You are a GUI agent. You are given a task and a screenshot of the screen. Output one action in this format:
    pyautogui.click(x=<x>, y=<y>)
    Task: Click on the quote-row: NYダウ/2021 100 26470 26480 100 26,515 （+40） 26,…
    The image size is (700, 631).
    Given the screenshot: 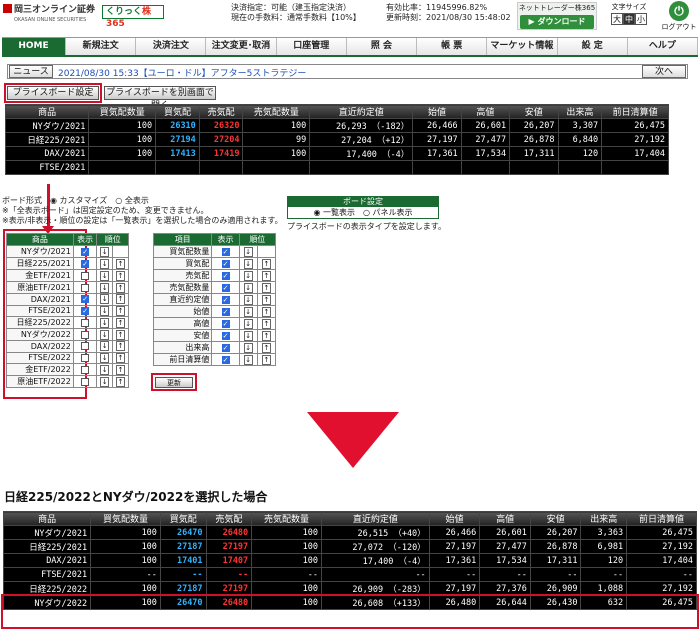 What is the action you would take?
    pyautogui.click(x=349, y=532)
    